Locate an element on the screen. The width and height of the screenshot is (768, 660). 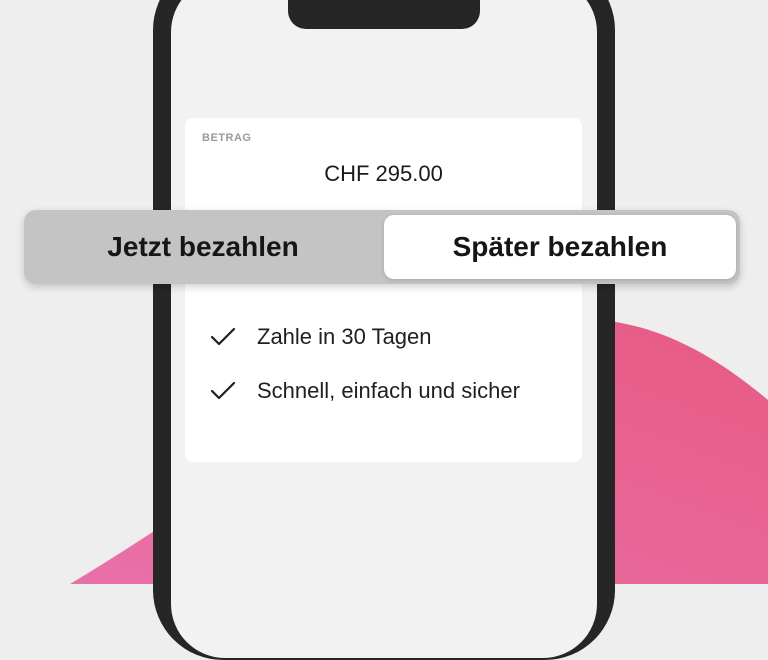
pay-now-option: Jetzt bezahlen is located at coordinates (203, 247).